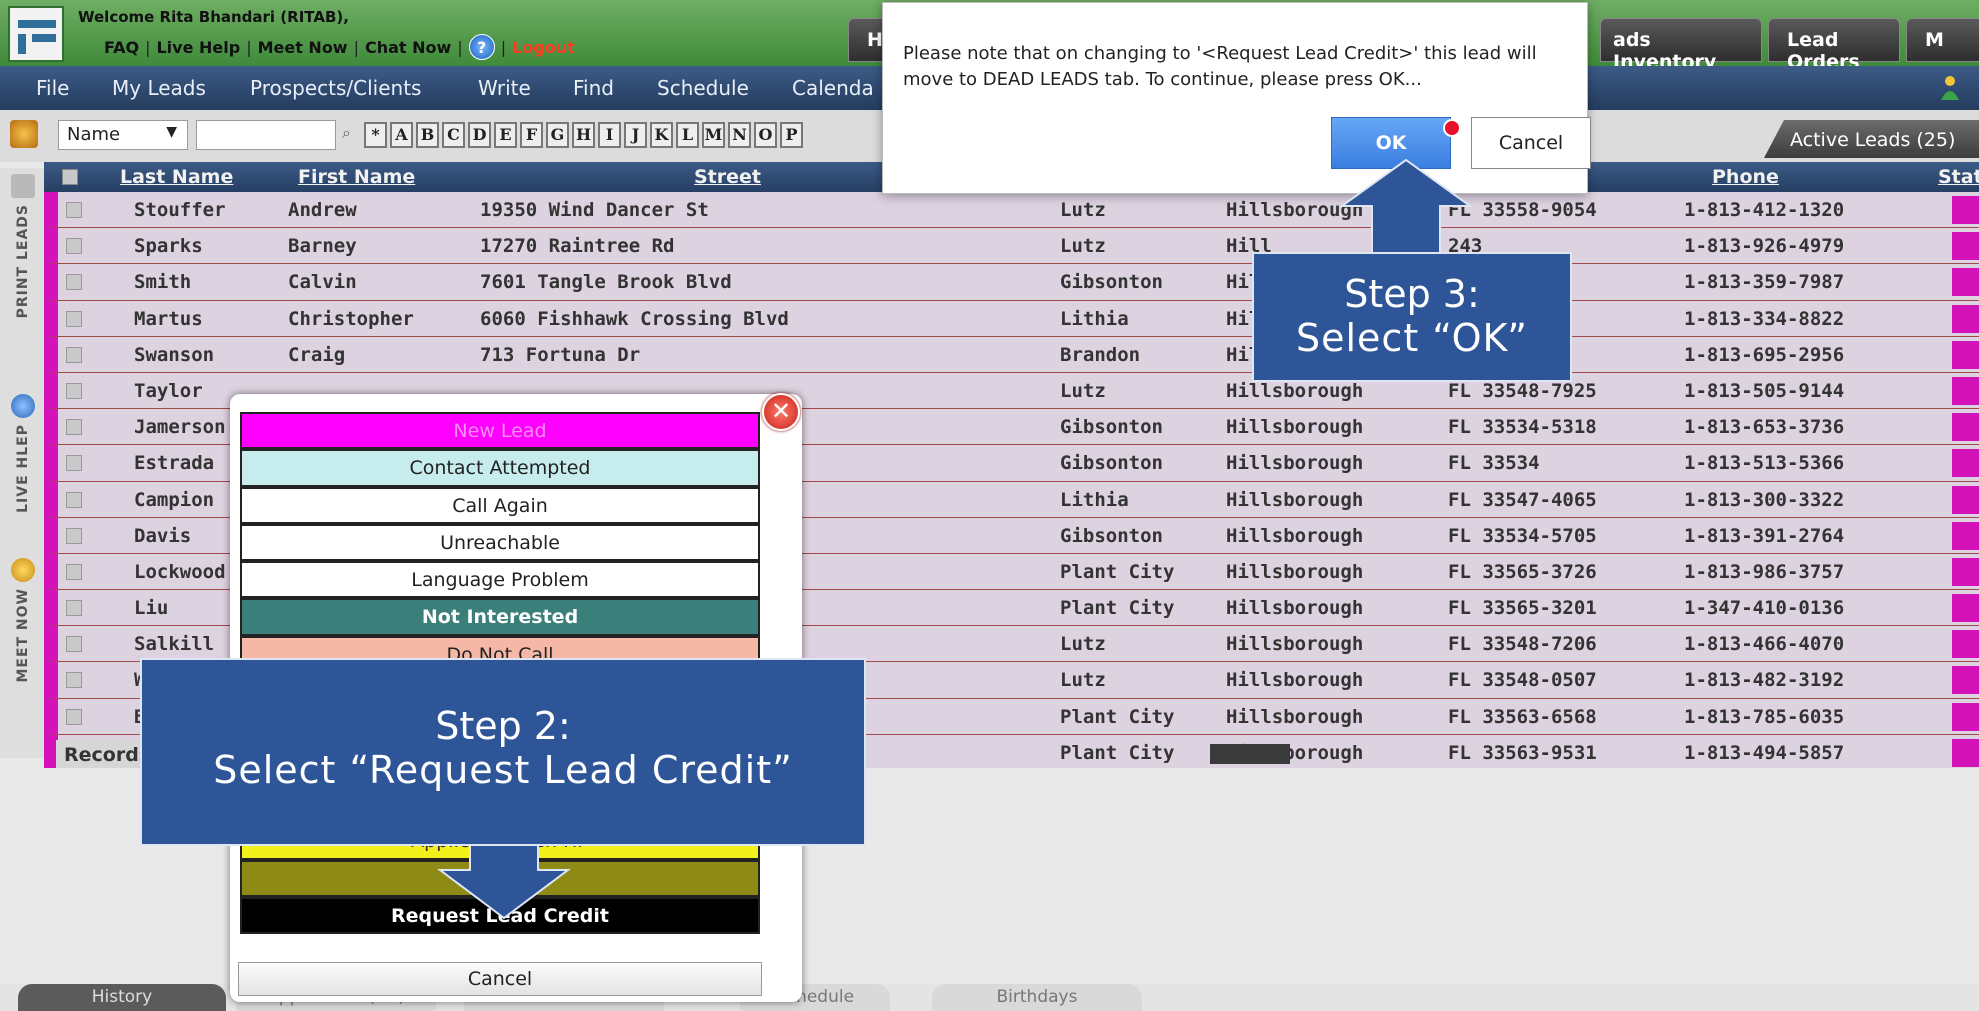 The width and height of the screenshot is (1979, 1011). I want to click on horizontal-scrollbar, so click(1250, 754).